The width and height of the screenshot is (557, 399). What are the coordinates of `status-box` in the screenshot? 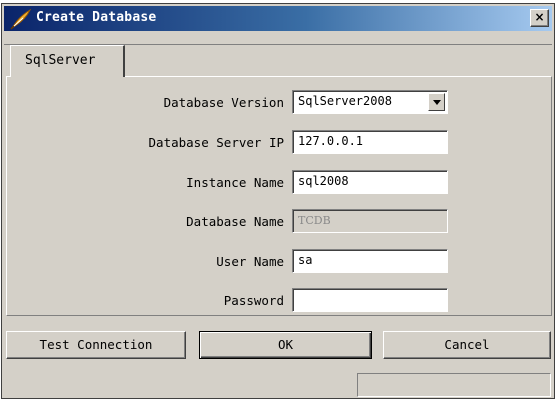 It's located at (454, 385).